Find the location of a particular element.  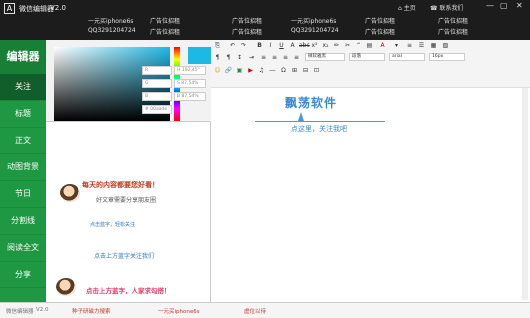

row-spacing-top-icon: ¶ is located at coordinates (217, 57).